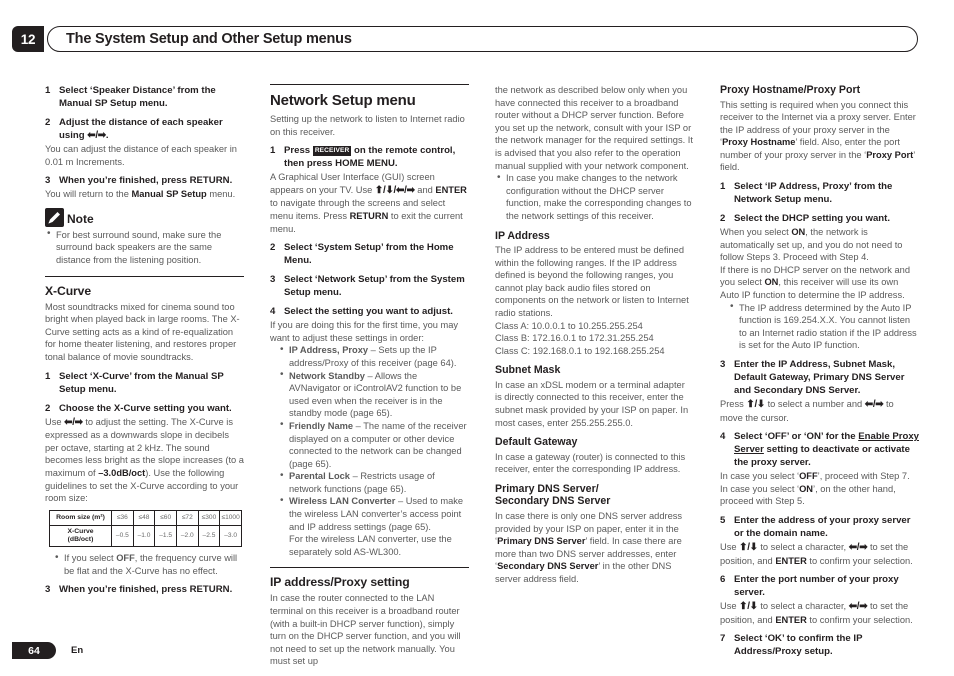 The width and height of the screenshot is (954, 676). What do you see at coordinates (80, 518) in the screenshot?
I see `row-header-room-size: Room size (m²)` at bounding box center [80, 518].